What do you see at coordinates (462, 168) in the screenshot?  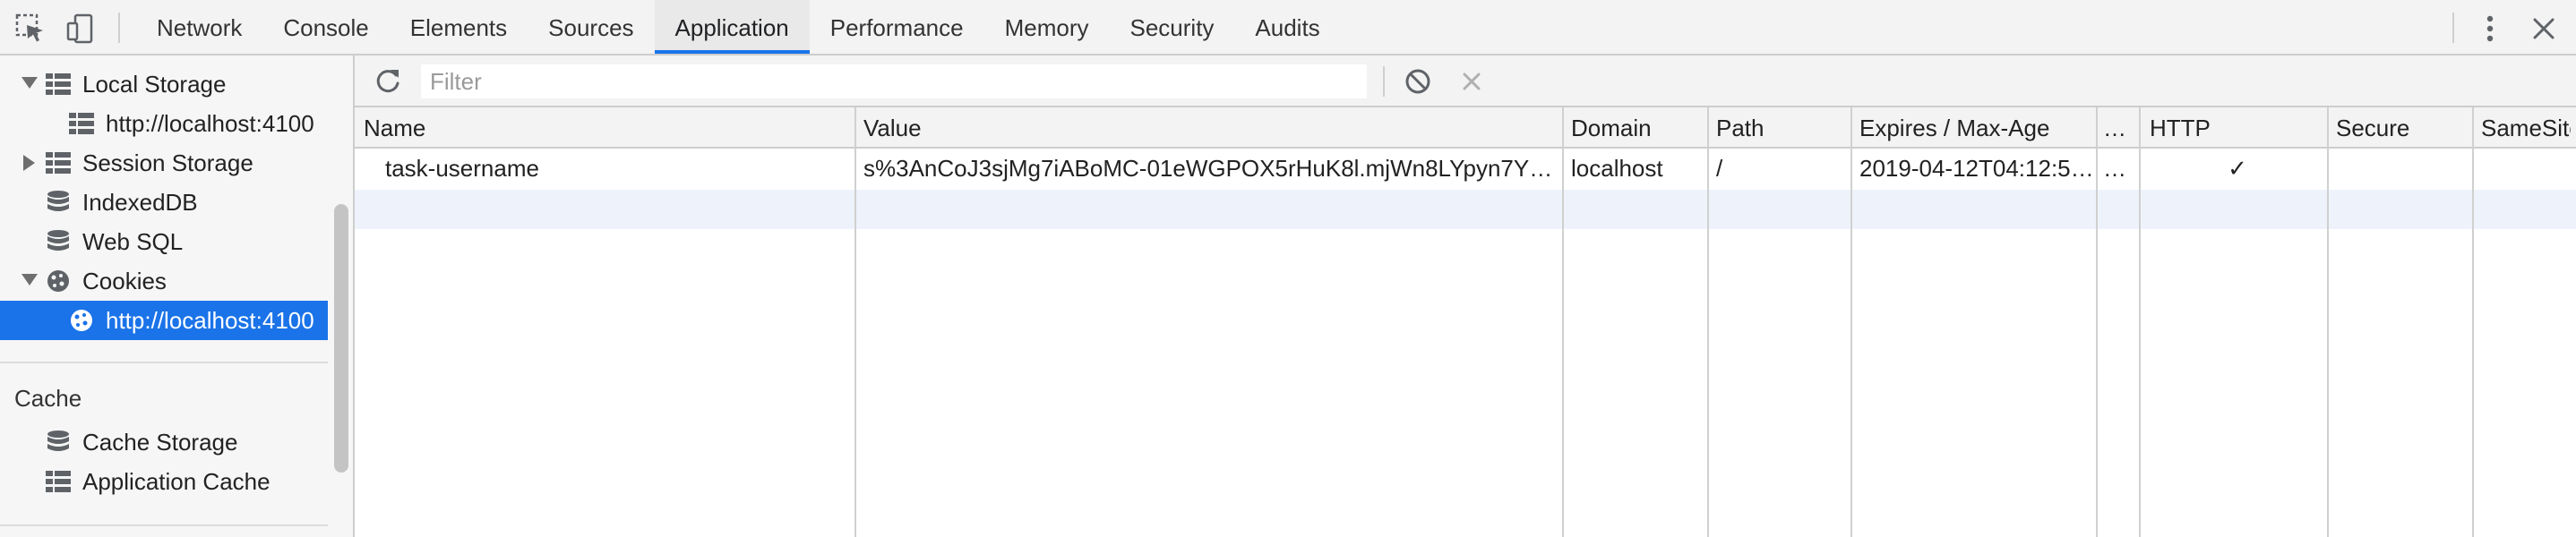 I see `cell-name: task-username` at bounding box center [462, 168].